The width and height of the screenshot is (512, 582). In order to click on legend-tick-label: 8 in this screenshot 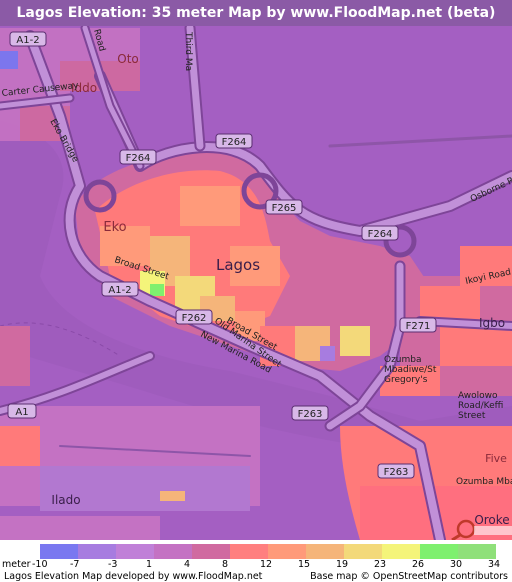, I will do `click(225, 564)`.